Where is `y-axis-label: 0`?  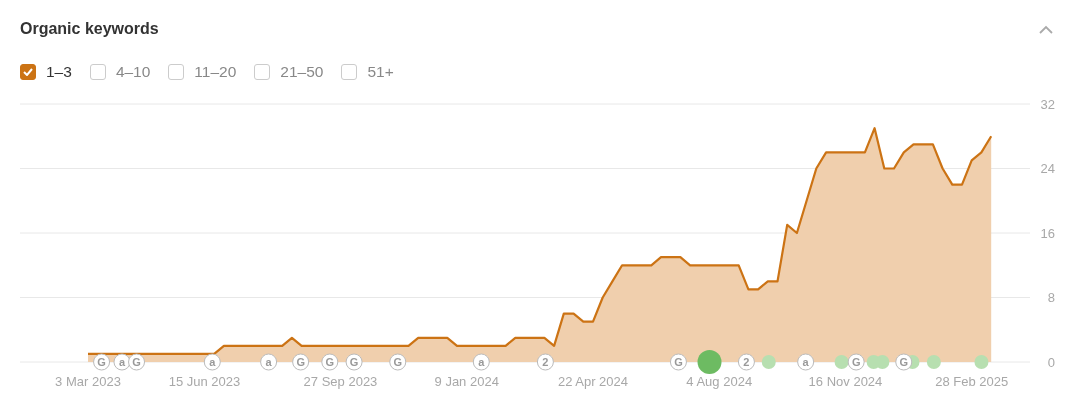
y-axis-label: 0 is located at coordinates (1051, 362).